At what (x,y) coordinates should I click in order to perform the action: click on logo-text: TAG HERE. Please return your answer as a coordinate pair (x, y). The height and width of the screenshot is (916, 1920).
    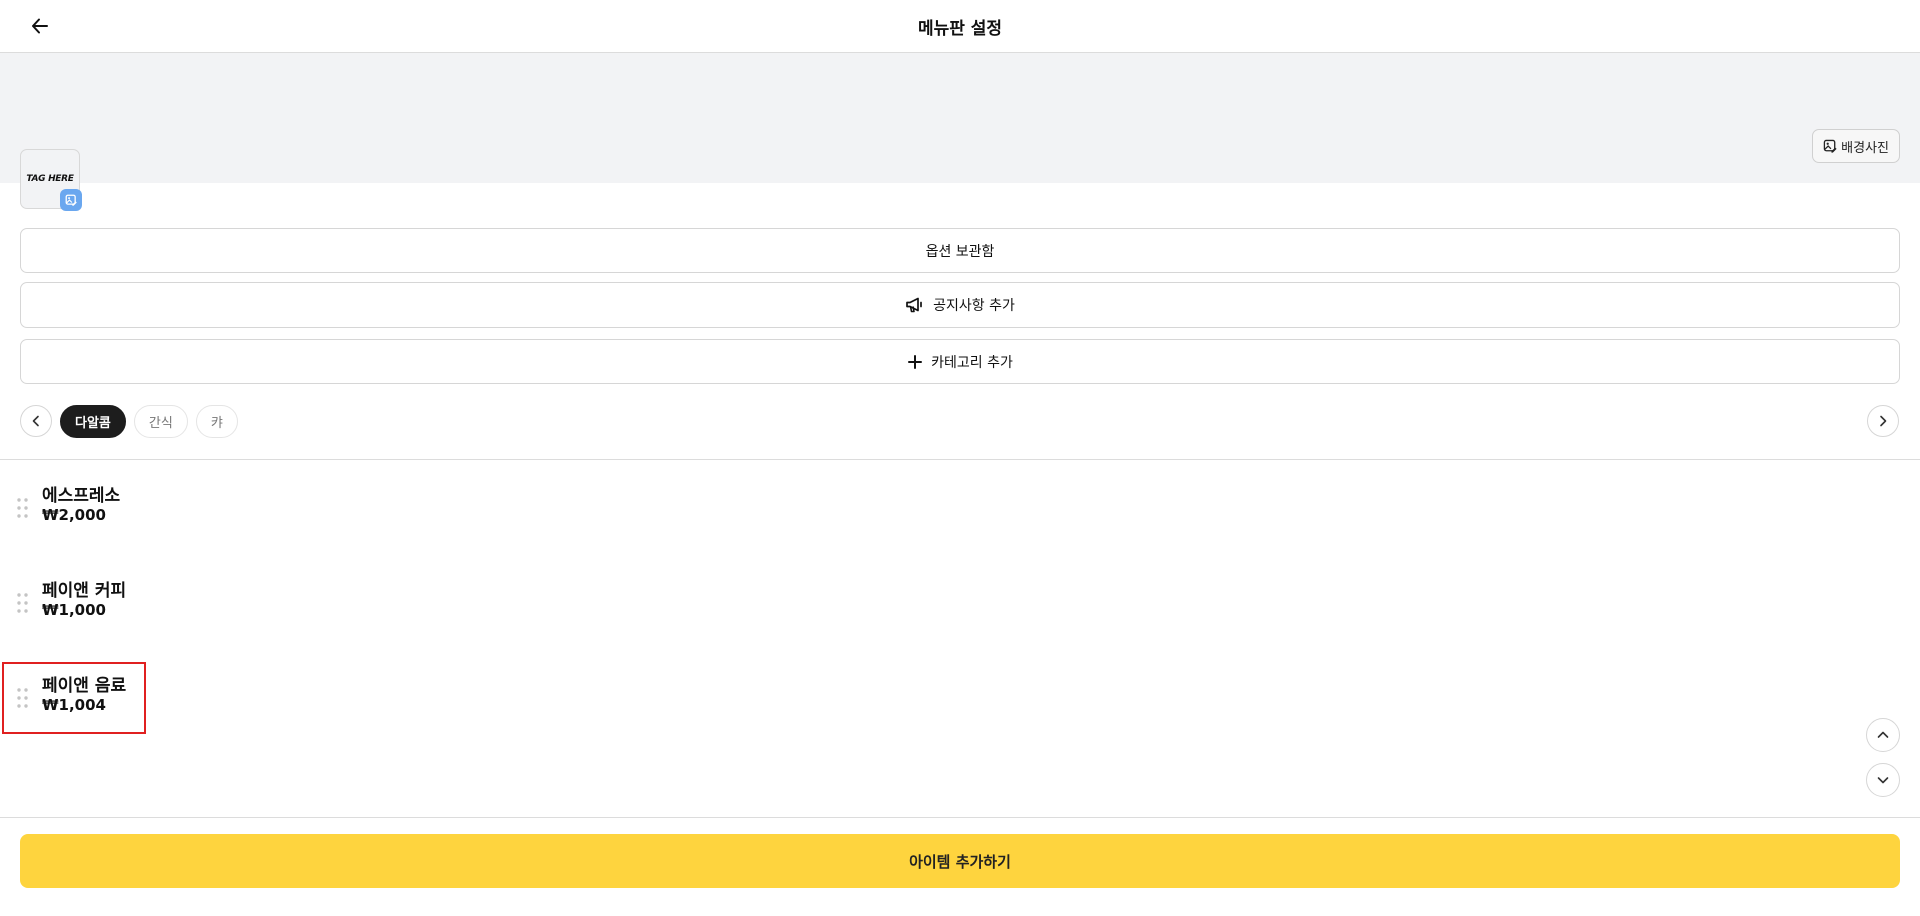
    Looking at the image, I should click on (50, 179).